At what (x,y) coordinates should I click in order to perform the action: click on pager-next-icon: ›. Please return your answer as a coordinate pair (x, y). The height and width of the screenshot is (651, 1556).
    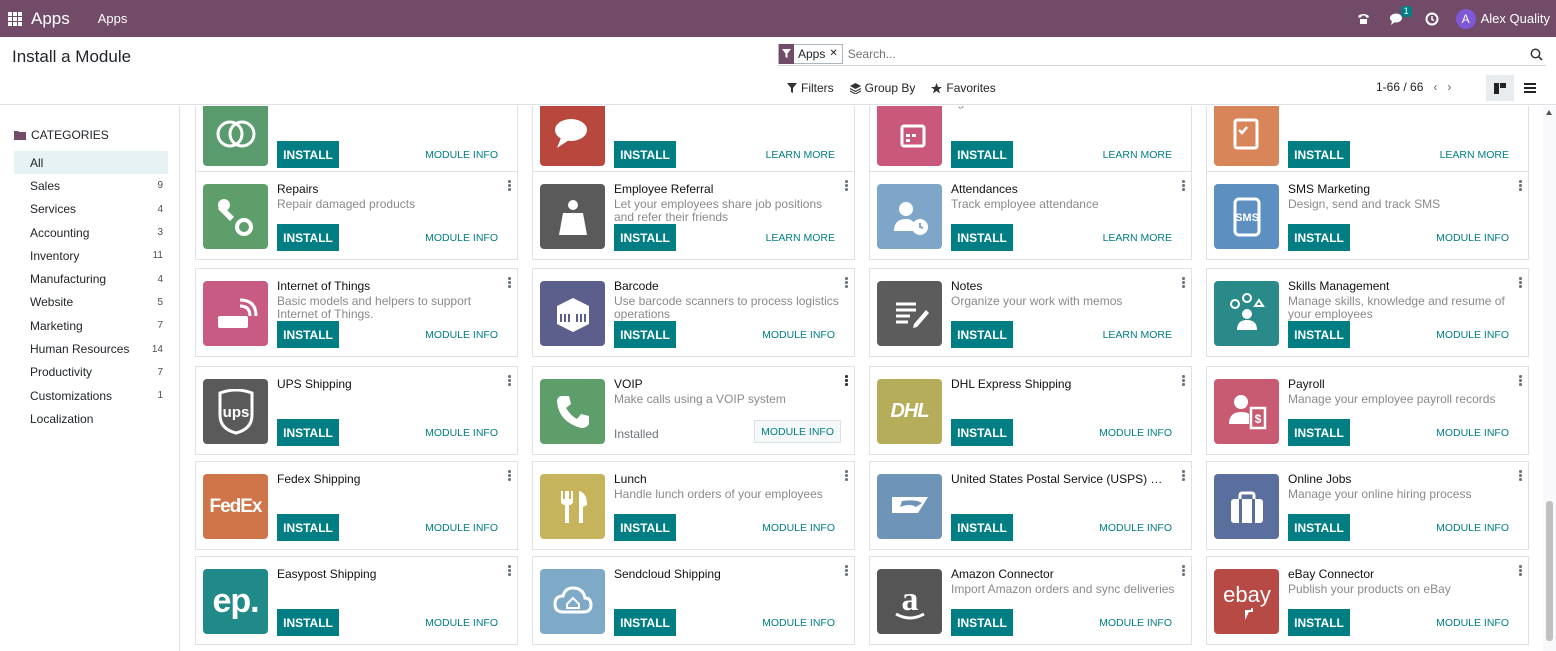
    Looking at the image, I should click on (1449, 87).